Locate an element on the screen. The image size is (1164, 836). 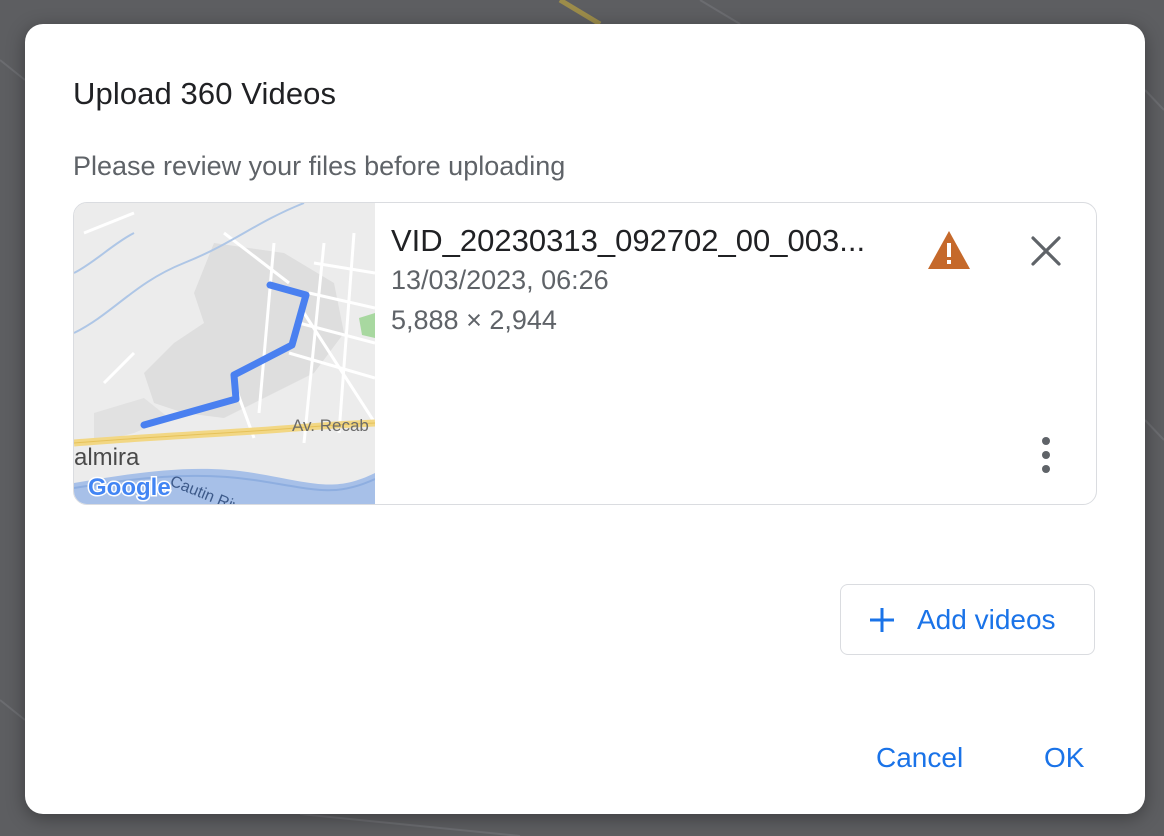
file-menu-button is located at coordinates (1046, 455).